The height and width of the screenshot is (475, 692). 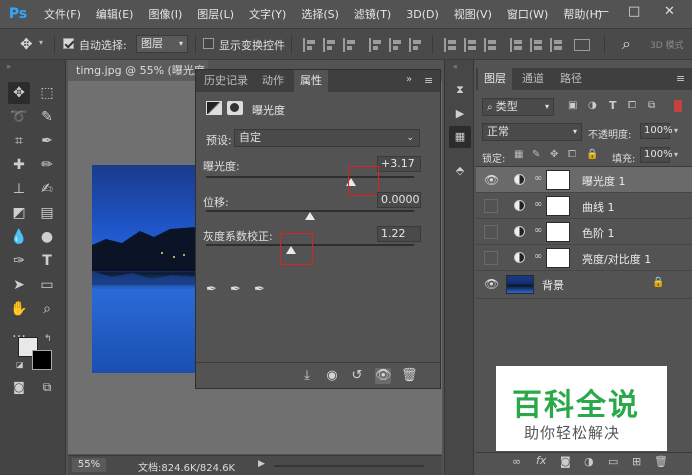 What do you see at coordinates (19, 117) in the screenshot?
I see `lasso-tool-icon: ➰` at bounding box center [19, 117].